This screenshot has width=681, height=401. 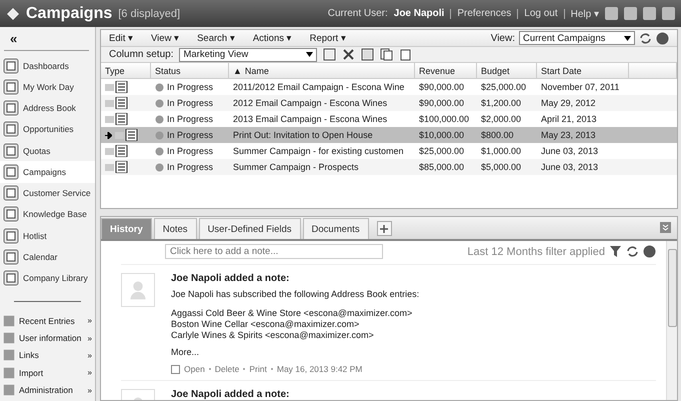 I want to click on start-date-cell: May 29, 2012, so click(x=583, y=103).